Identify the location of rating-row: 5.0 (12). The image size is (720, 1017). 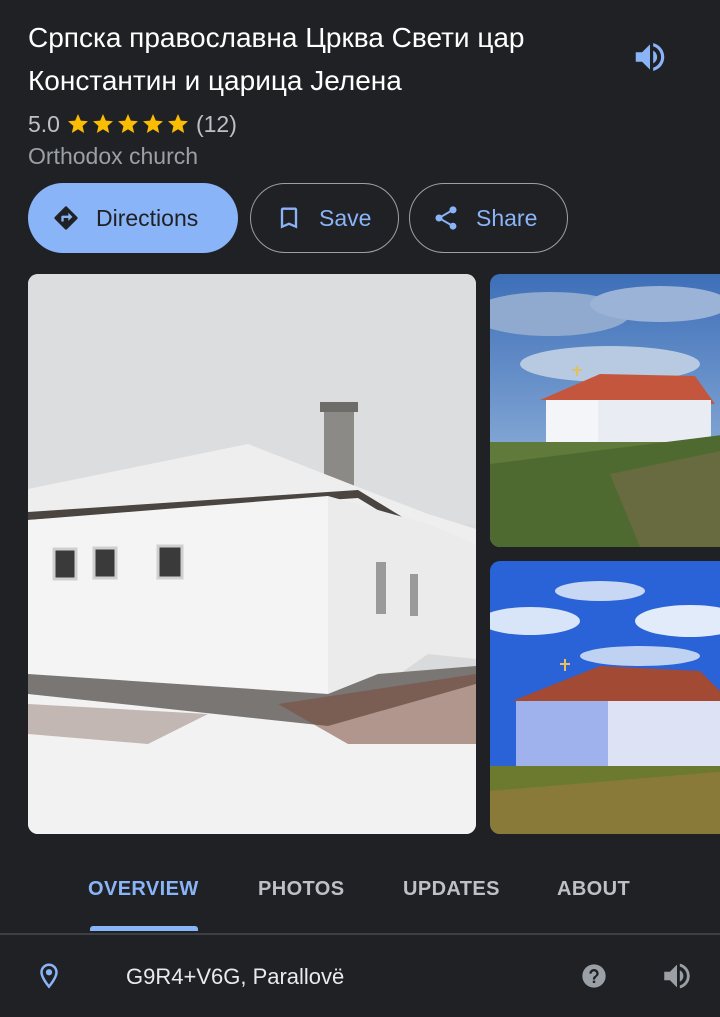
(132, 124).